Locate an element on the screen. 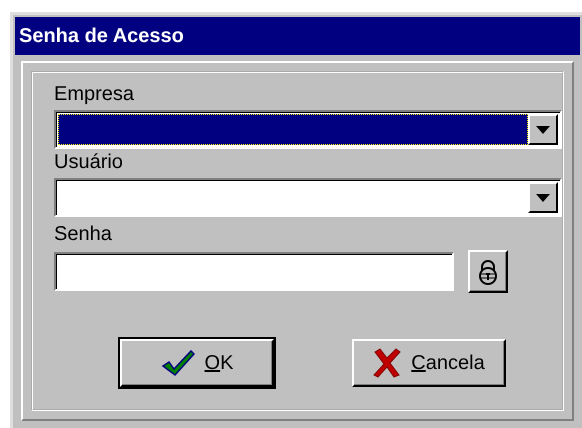  field-label: Senha is located at coordinates (83, 234).